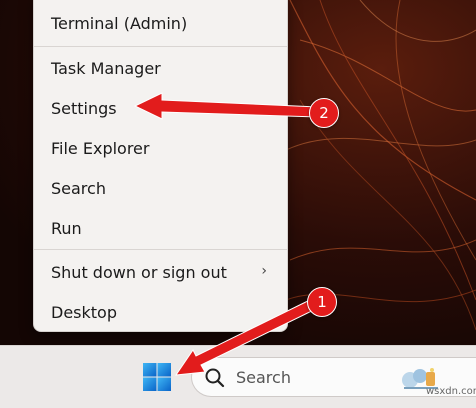 The width and height of the screenshot is (476, 408). Describe the element at coordinates (160, 228) in the screenshot. I see `menu-item-run: Run` at that location.